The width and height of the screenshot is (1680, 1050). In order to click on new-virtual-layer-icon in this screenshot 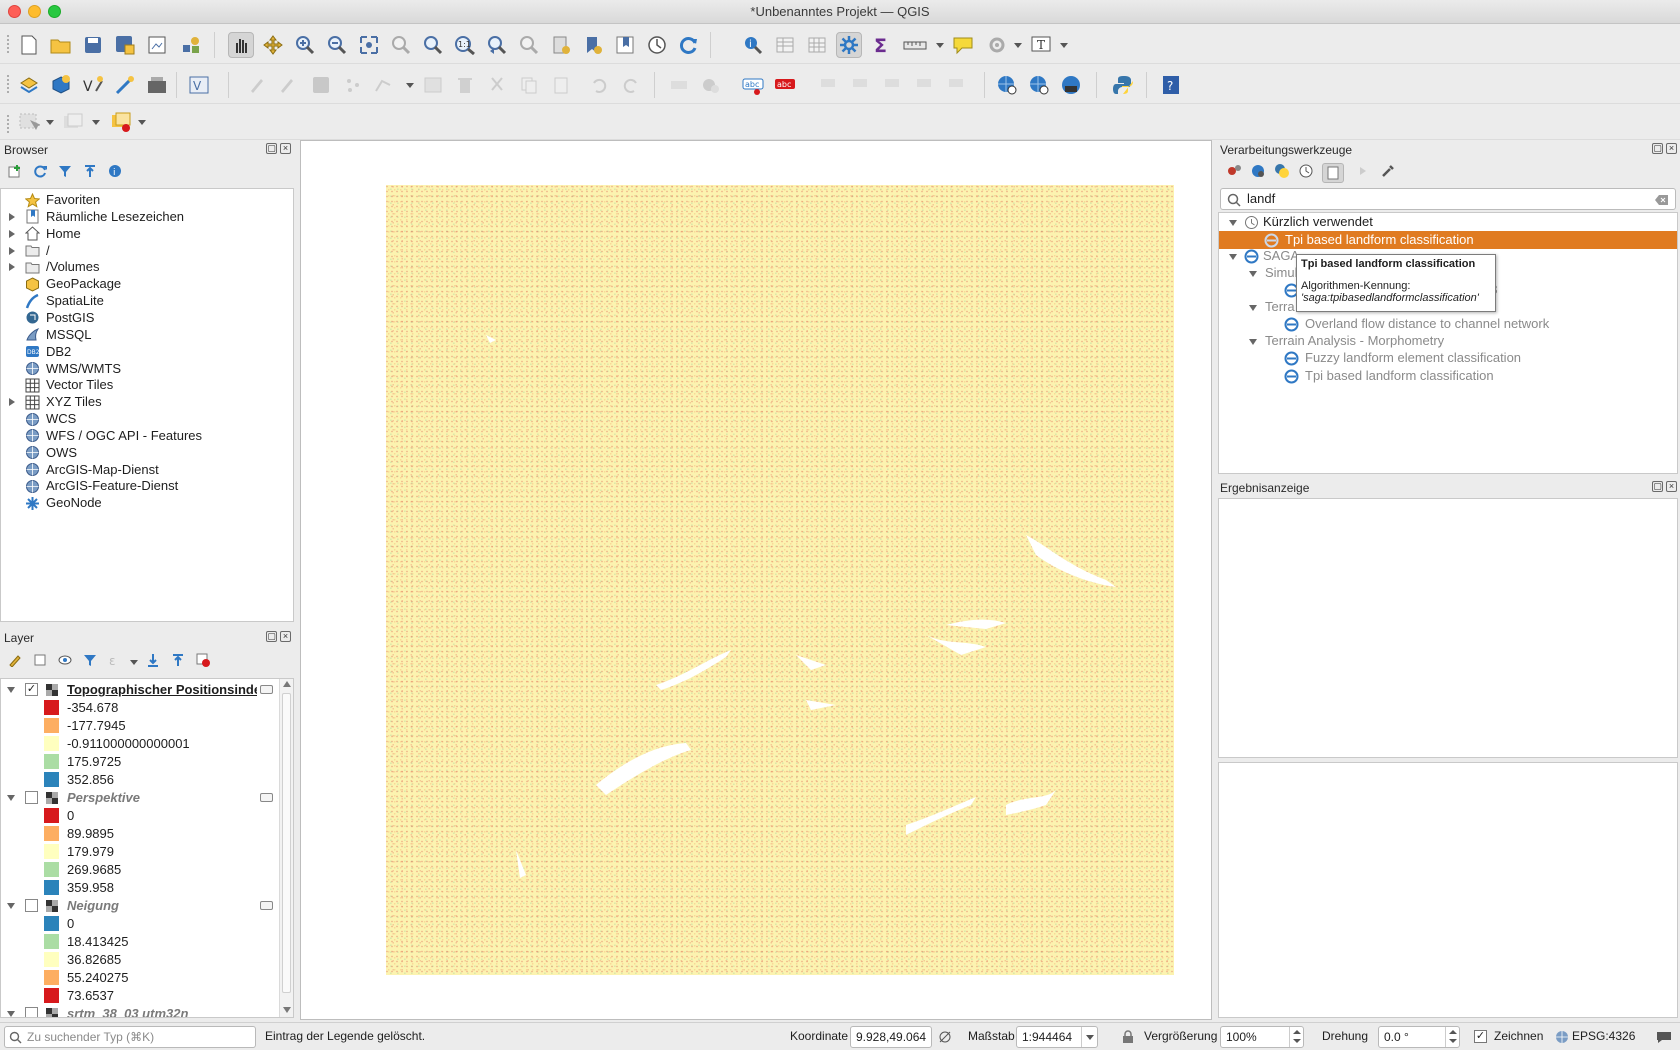, I will do `click(157, 85)`.